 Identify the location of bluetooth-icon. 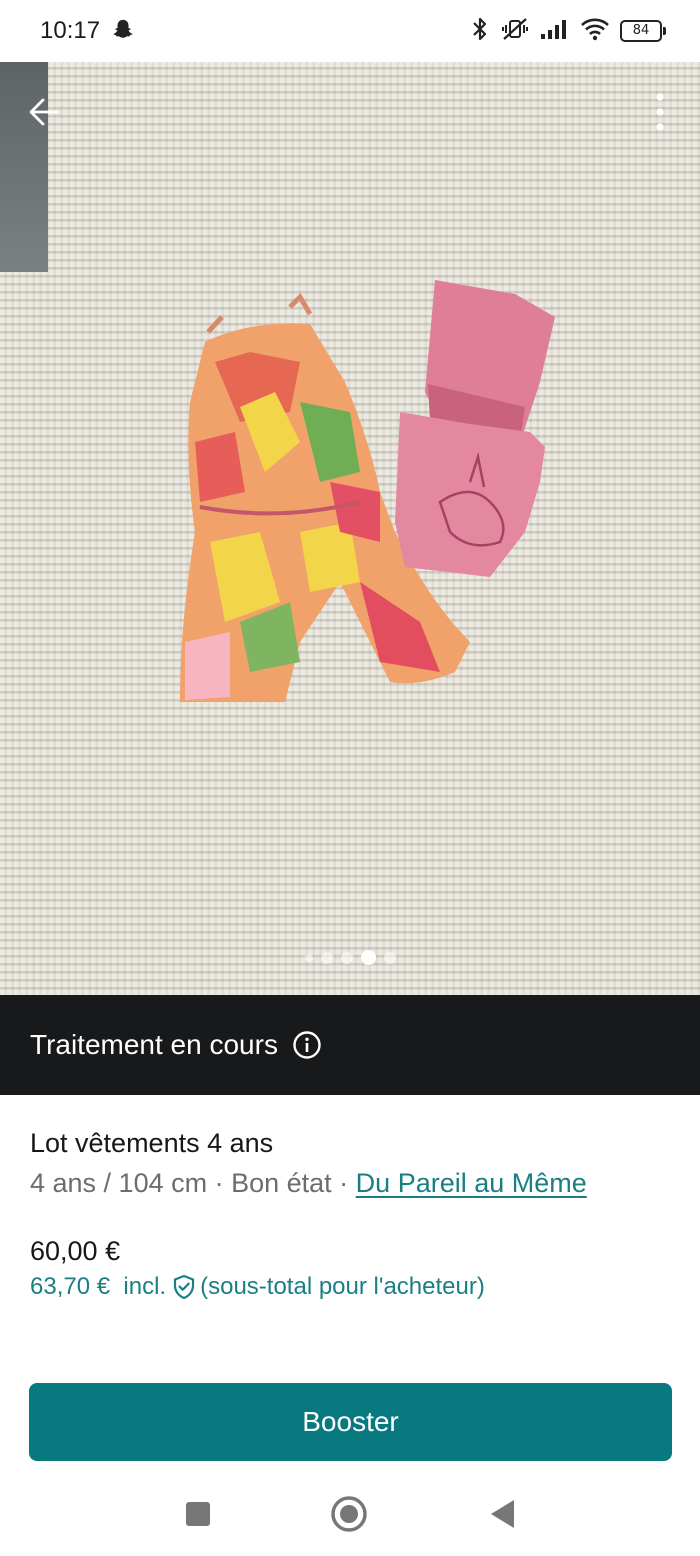
(480, 31).